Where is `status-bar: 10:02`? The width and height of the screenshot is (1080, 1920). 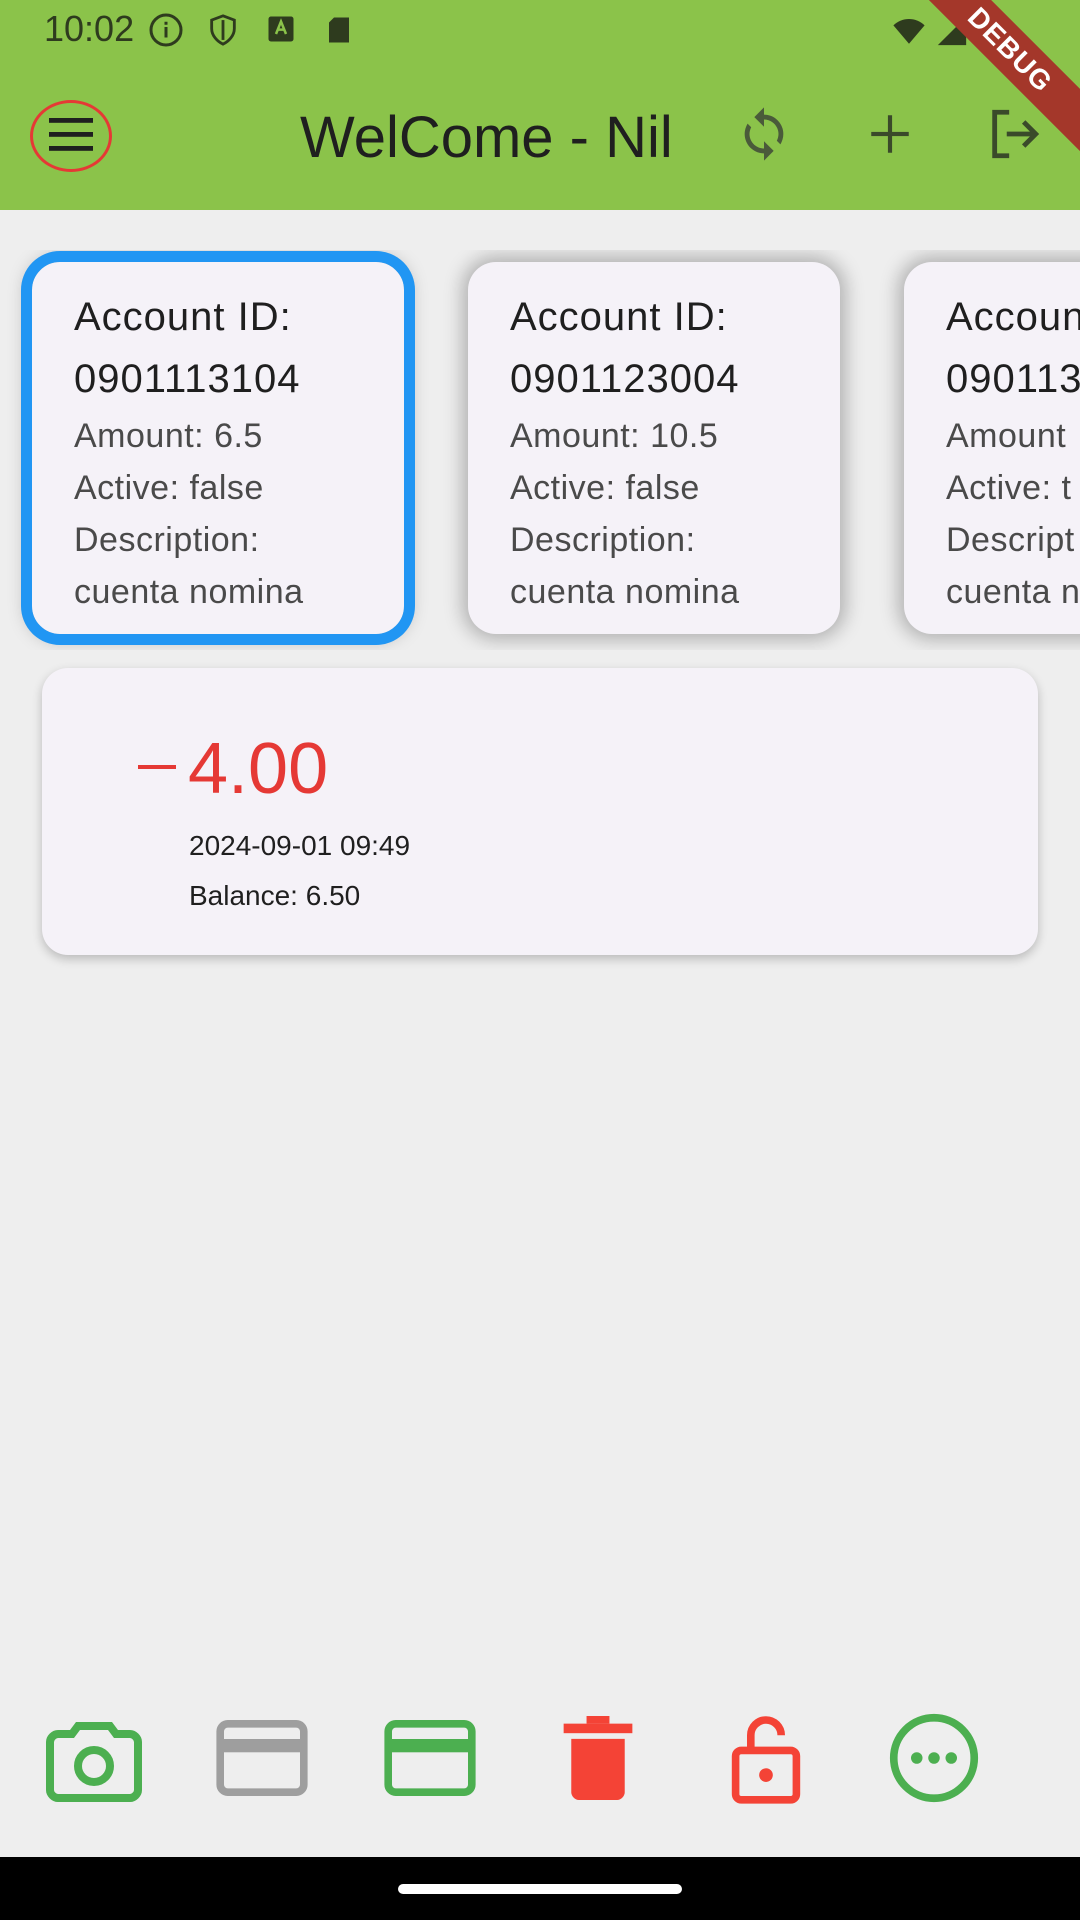
status-bar: 10:02 is located at coordinates (540, 31).